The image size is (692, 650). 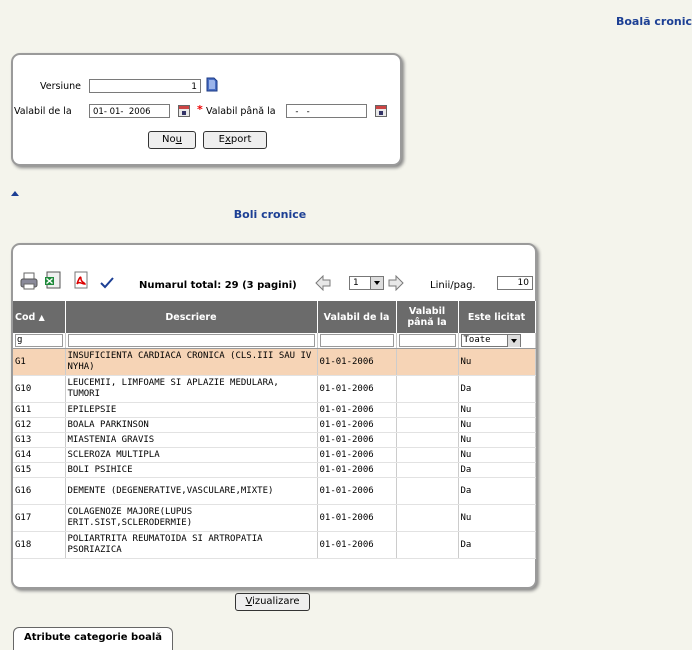 I want to click on cell-cod: G18, so click(x=39, y=545).